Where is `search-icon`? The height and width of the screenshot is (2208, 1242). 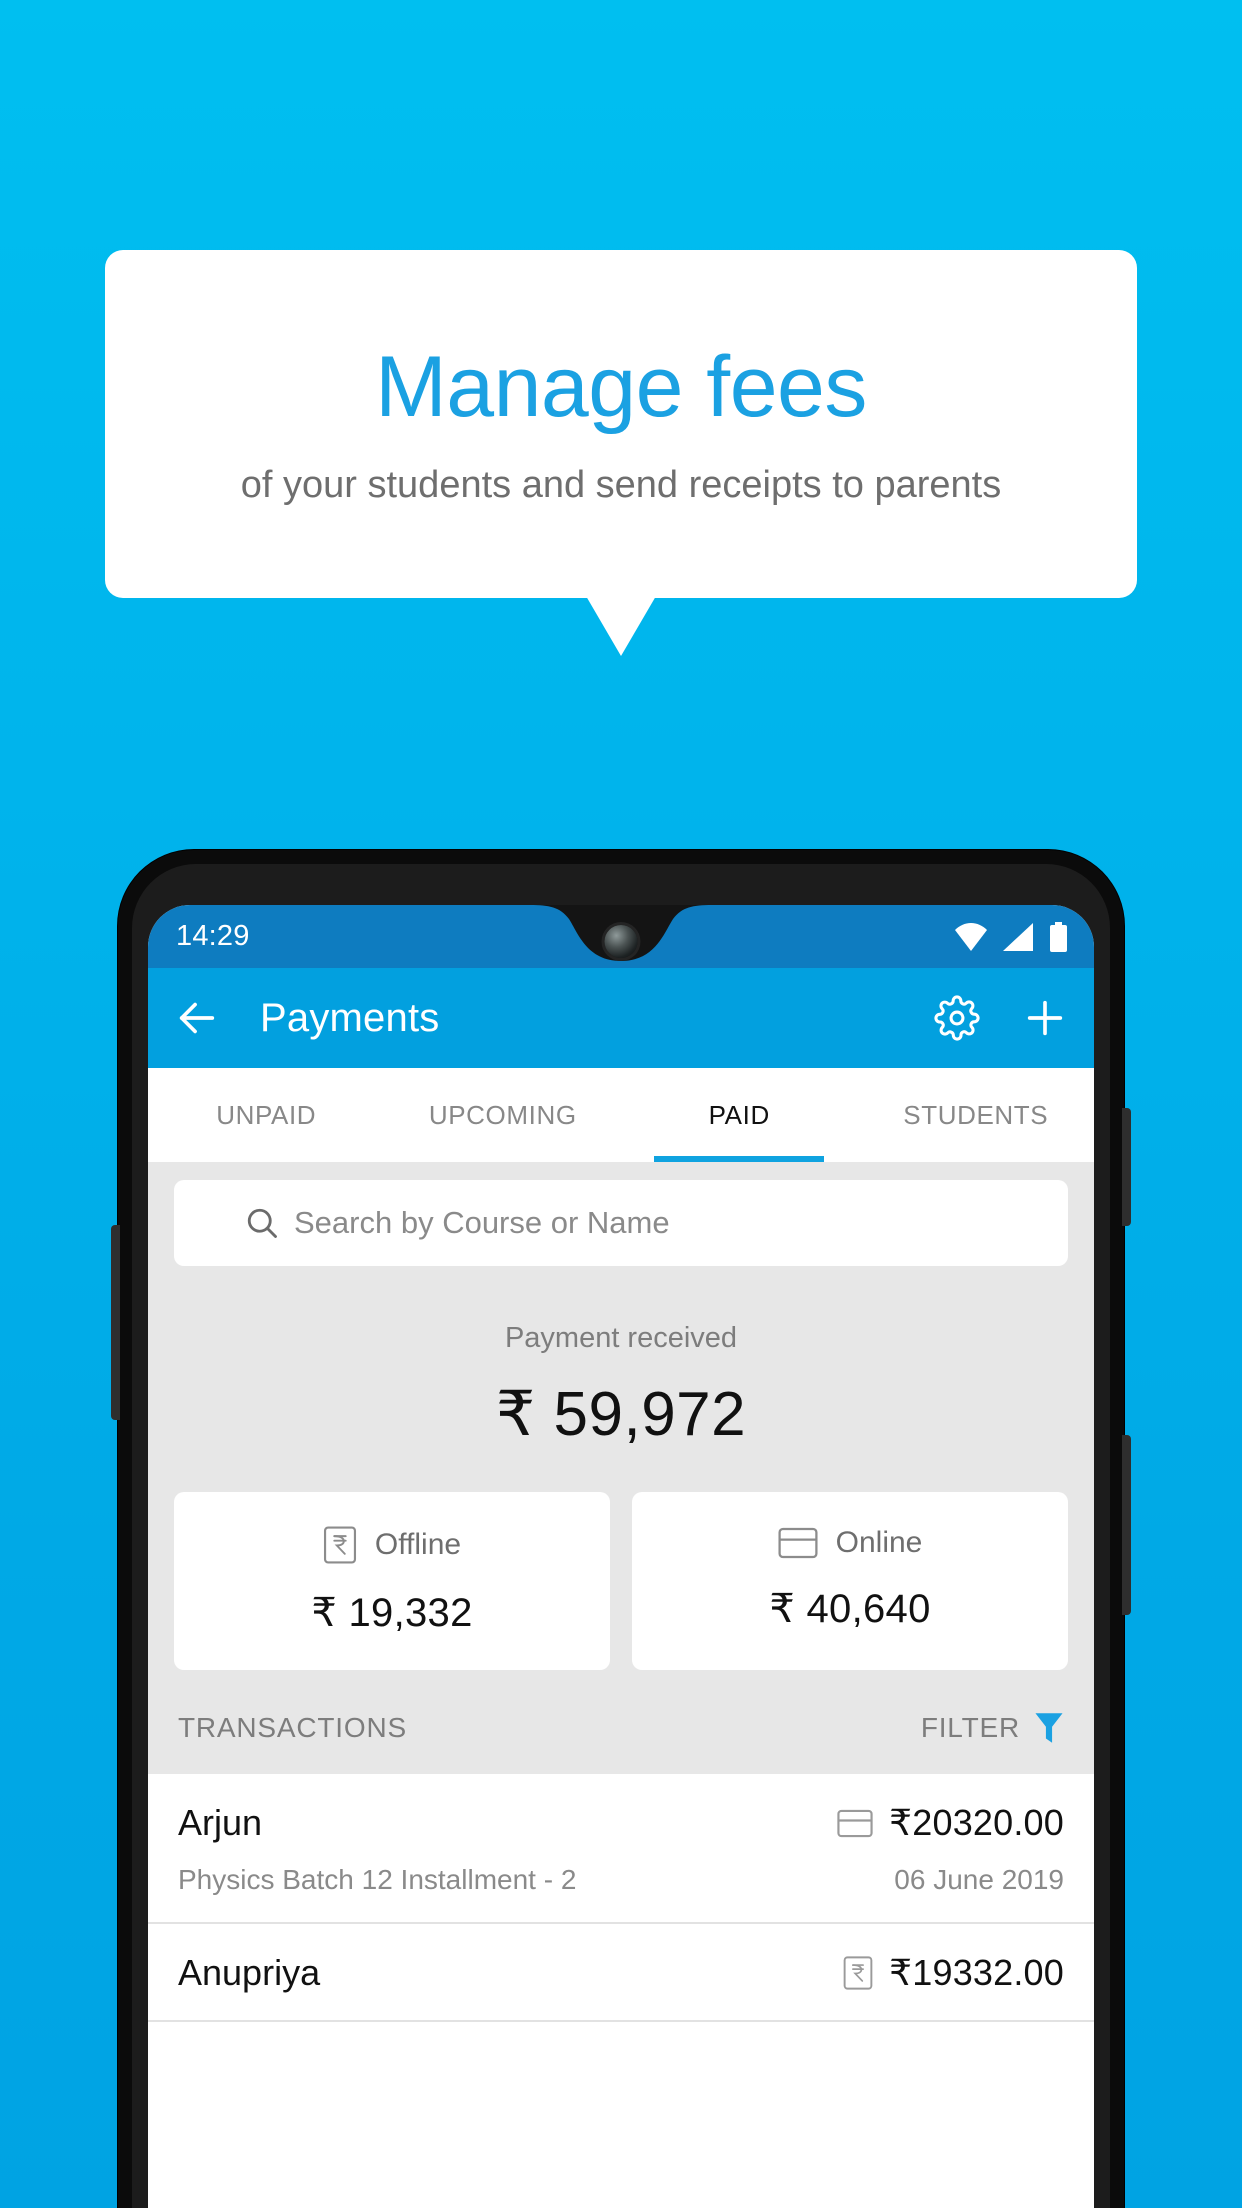
search-icon is located at coordinates (262, 1223).